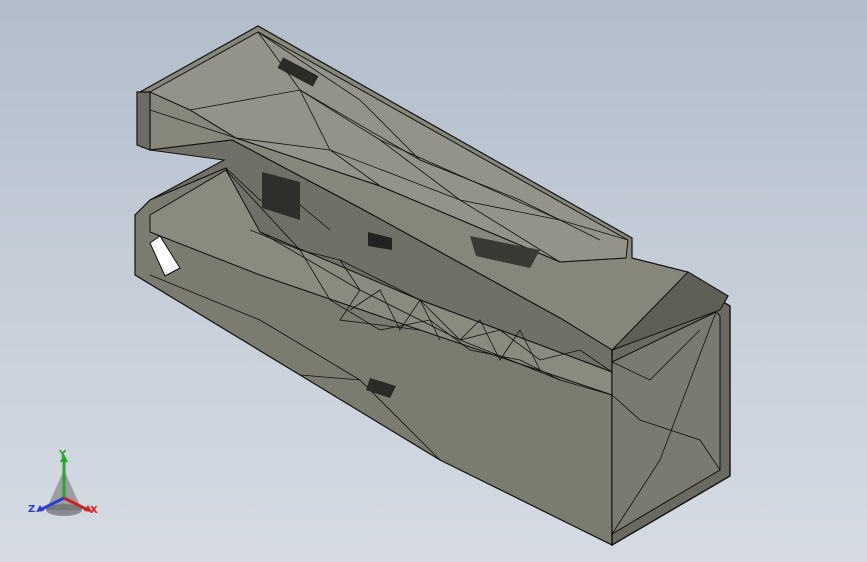  I want to click on orientation-triad: Y Z X, so click(64, 485).